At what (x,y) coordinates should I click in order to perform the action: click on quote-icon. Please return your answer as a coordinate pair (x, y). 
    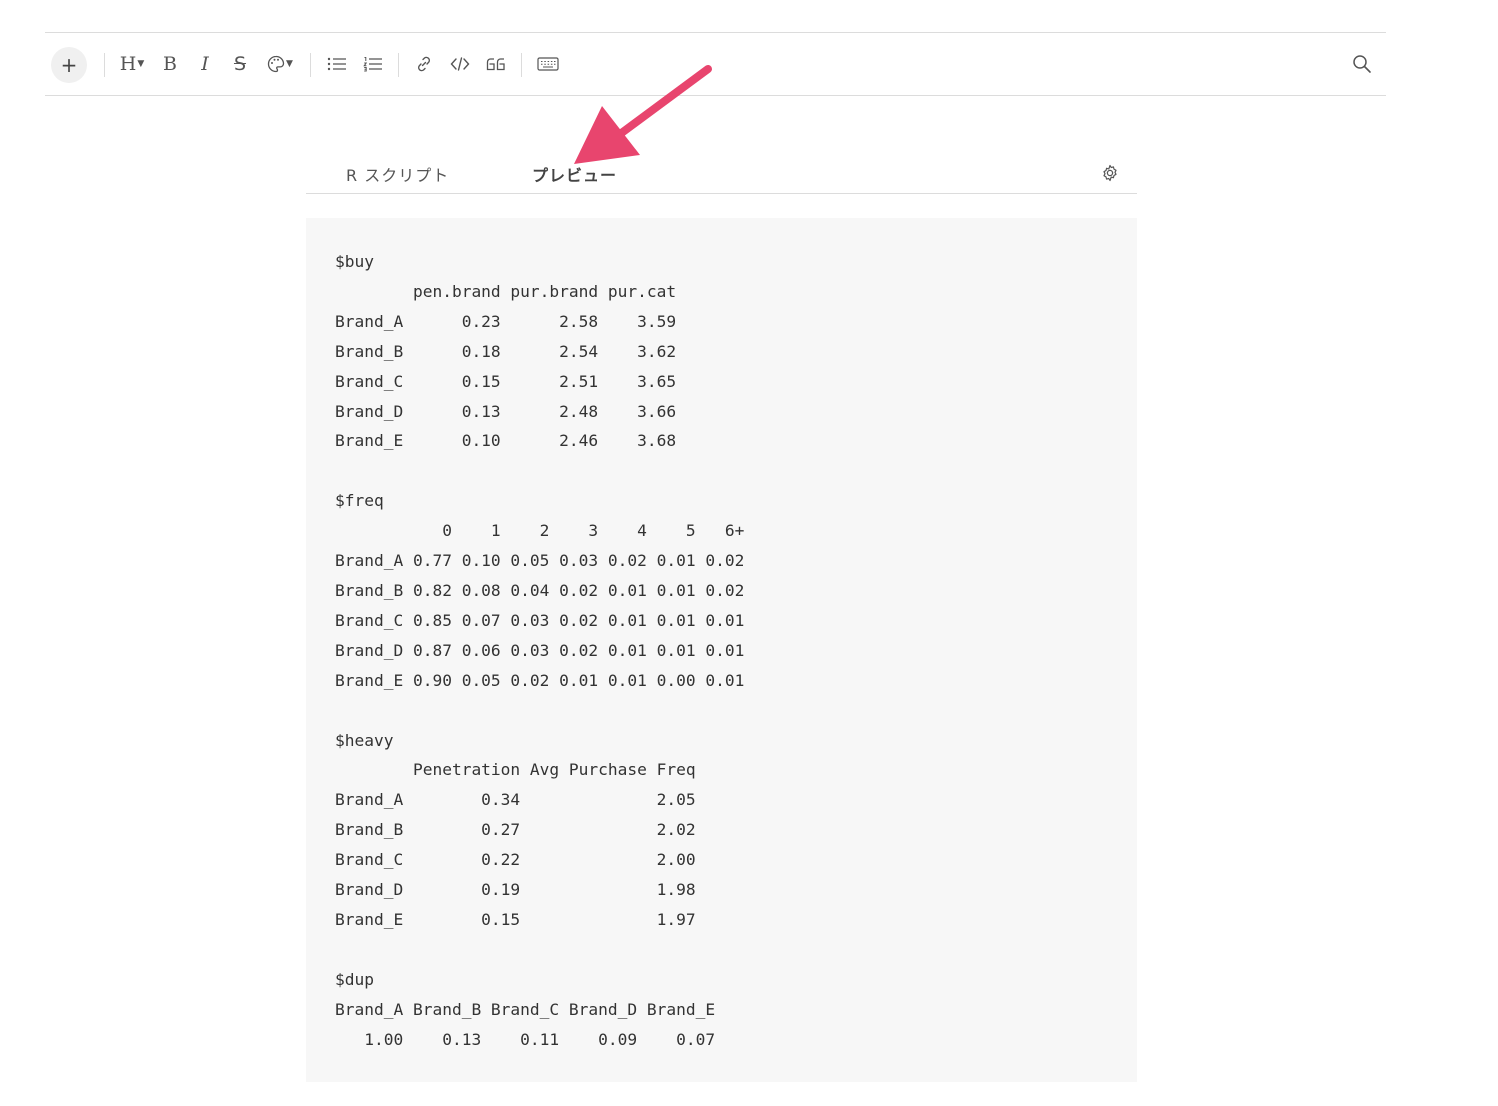
    Looking at the image, I should click on (496, 64).